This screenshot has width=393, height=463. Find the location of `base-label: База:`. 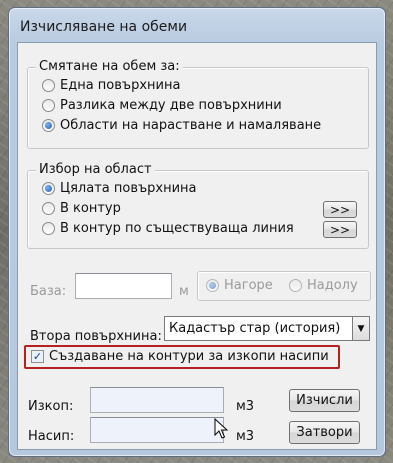

base-label: База: is located at coordinates (48, 291).